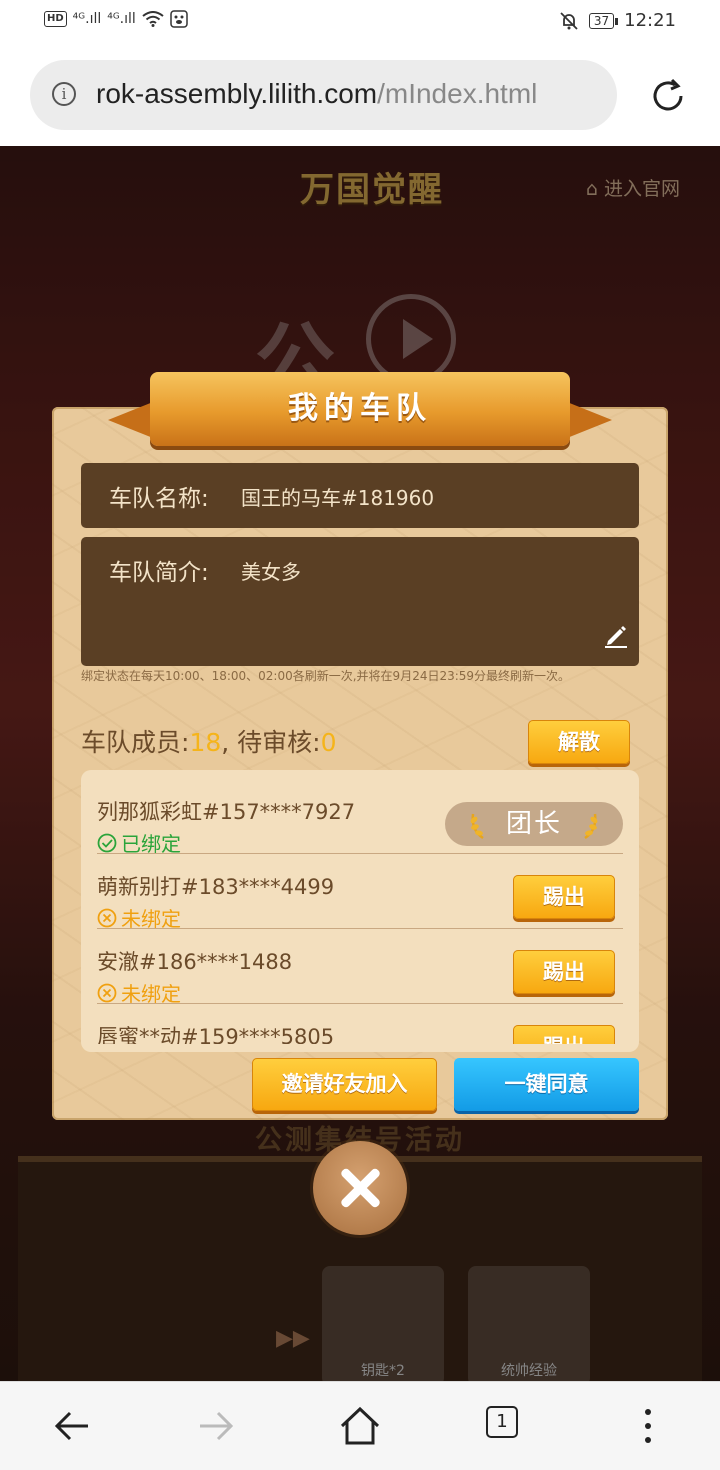  Describe the element at coordinates (55, 19) in the screenshot. I see `hd-indicator: HD` at that location.